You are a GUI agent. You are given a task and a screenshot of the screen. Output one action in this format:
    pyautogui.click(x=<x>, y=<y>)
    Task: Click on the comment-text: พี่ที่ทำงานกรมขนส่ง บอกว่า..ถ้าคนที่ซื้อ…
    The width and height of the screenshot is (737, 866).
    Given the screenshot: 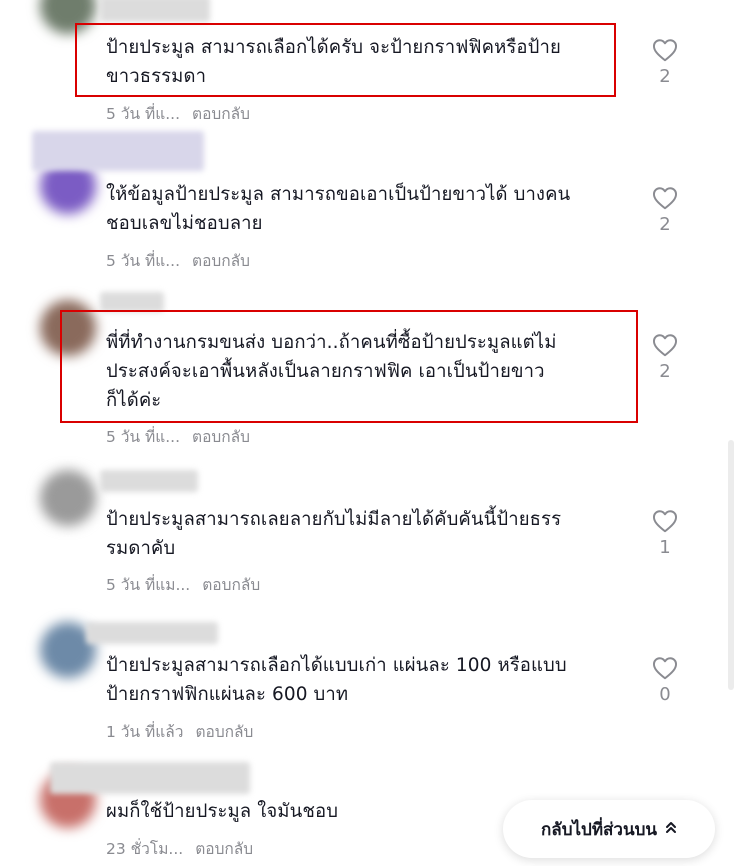 What is the action you would take?
    pyautogui.click(x=331, y=371)
    